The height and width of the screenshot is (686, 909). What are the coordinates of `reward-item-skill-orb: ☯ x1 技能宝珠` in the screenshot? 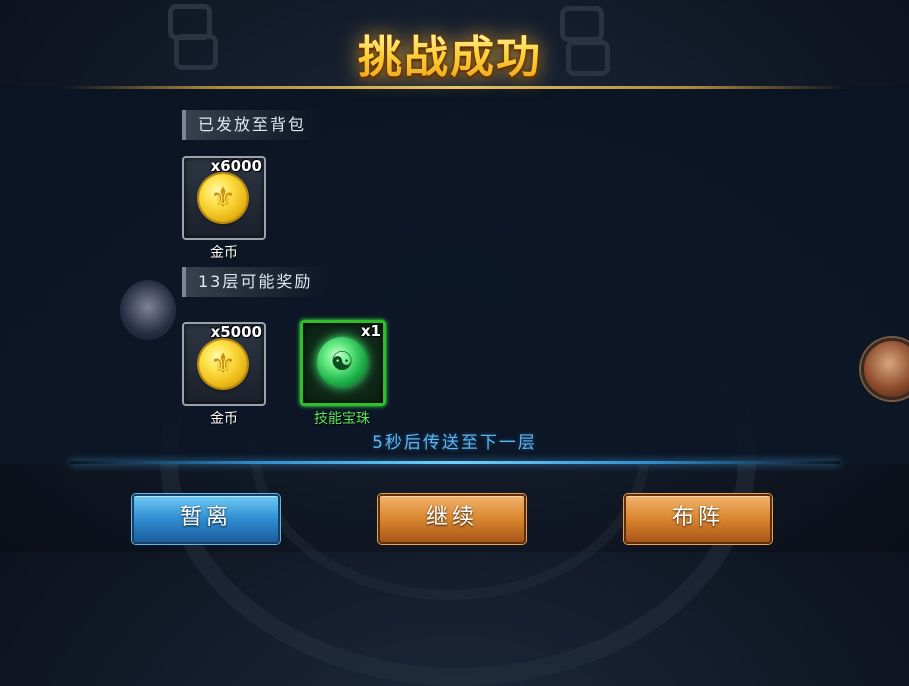 It's located at (343, 374).